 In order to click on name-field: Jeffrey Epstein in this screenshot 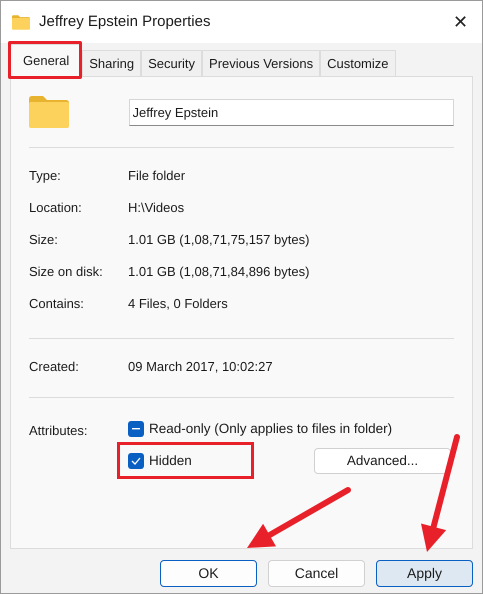, I will do `click(291, 112)`.